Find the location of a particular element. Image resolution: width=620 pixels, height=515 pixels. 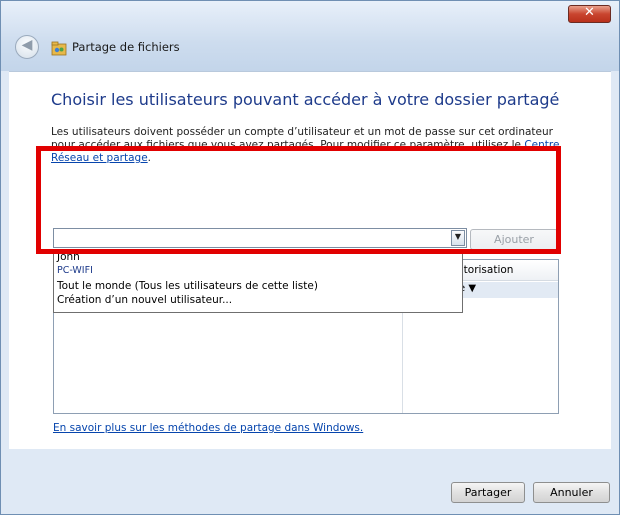

back-arrow-icon: ◀ is located at coordinates (27, 45).